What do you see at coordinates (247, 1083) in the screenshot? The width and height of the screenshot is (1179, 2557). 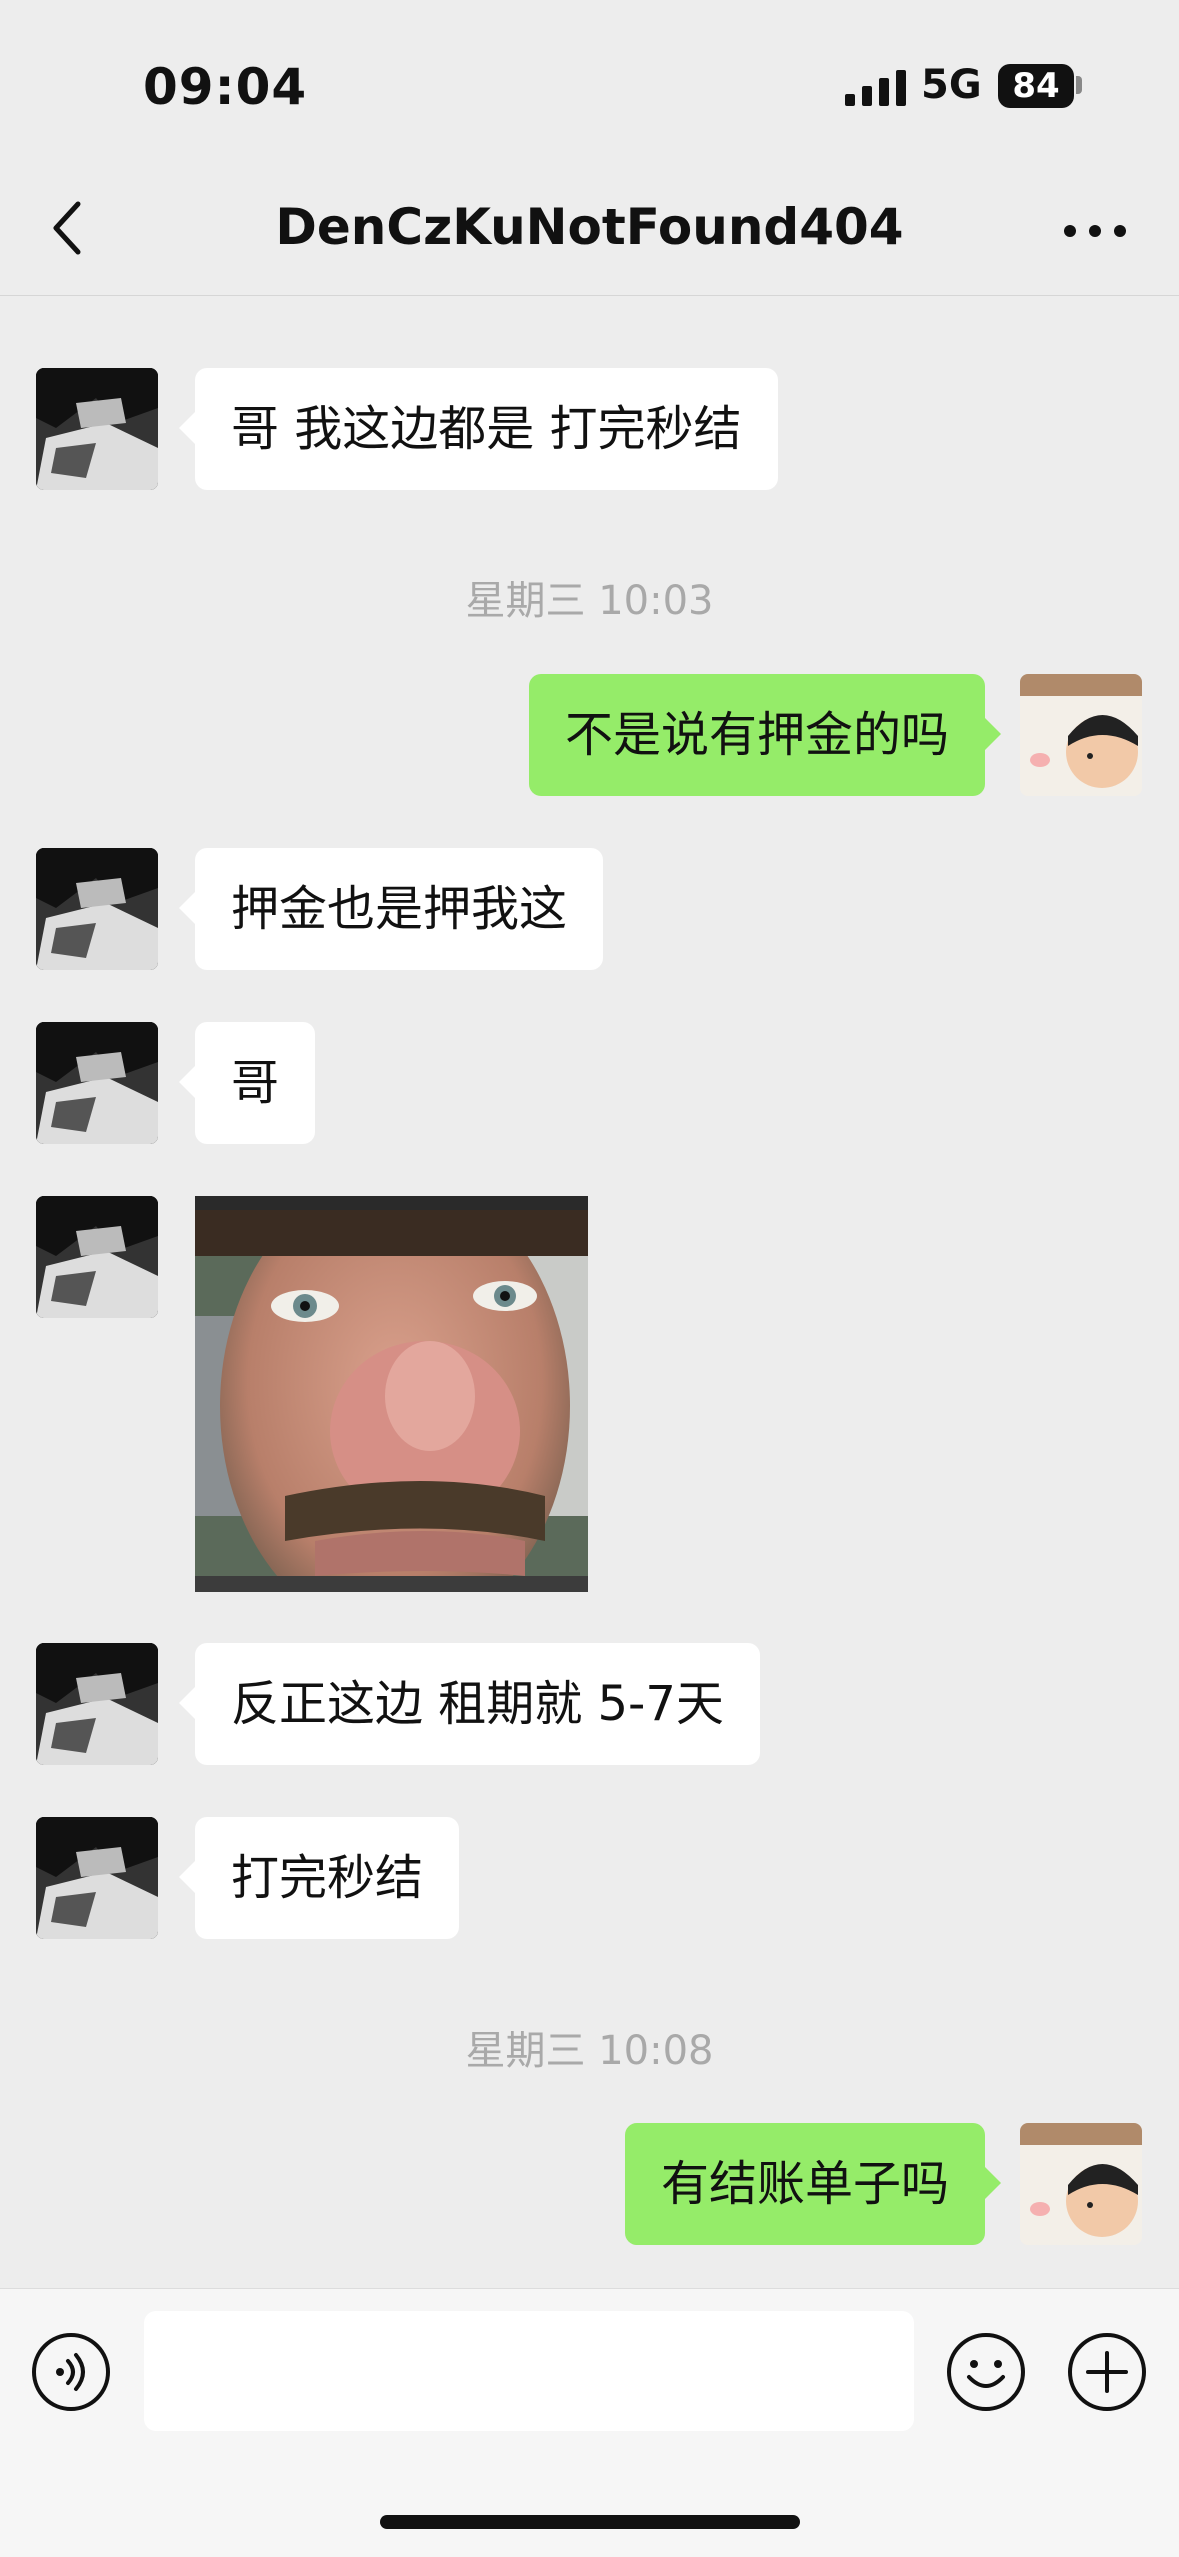 I see `message-bubble: 哥` at bounding box center [247, 1083].